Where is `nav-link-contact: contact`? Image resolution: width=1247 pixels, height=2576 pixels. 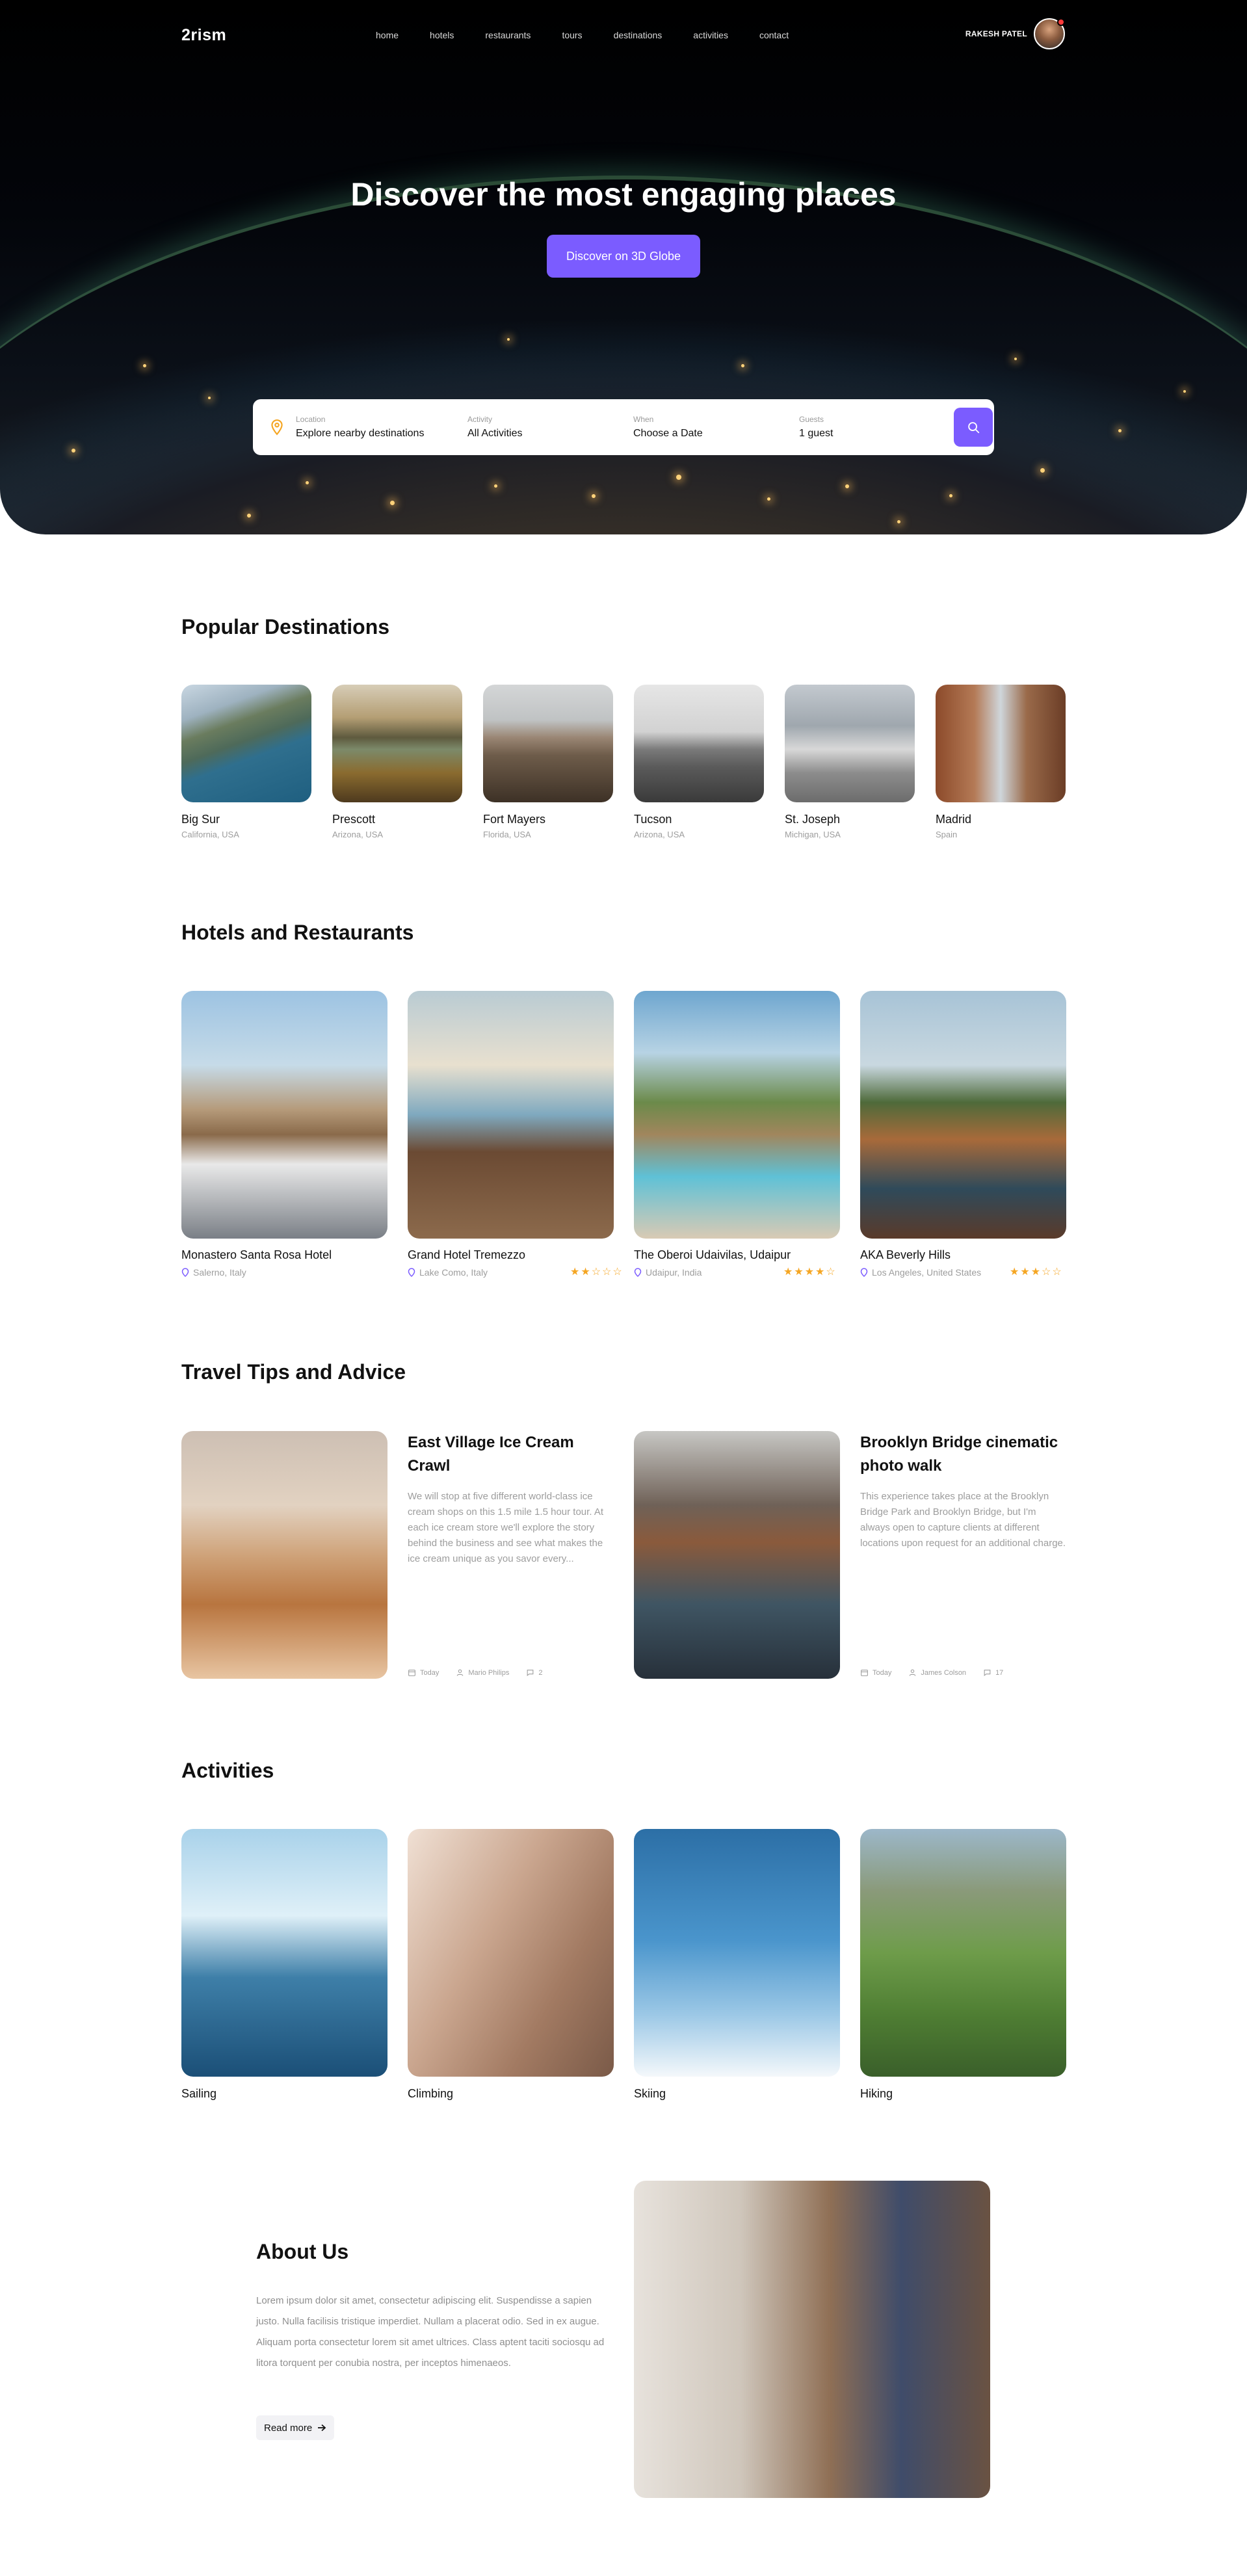
nav-link-contact: contact is located at coordinates (774, 35).